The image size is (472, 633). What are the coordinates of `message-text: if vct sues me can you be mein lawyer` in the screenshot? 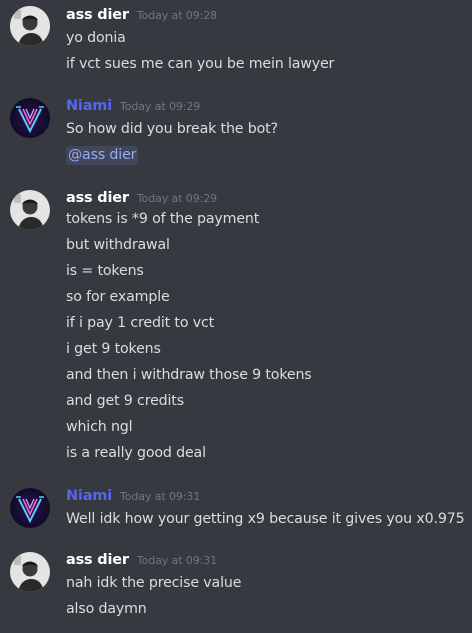 It's located at (200, 64).